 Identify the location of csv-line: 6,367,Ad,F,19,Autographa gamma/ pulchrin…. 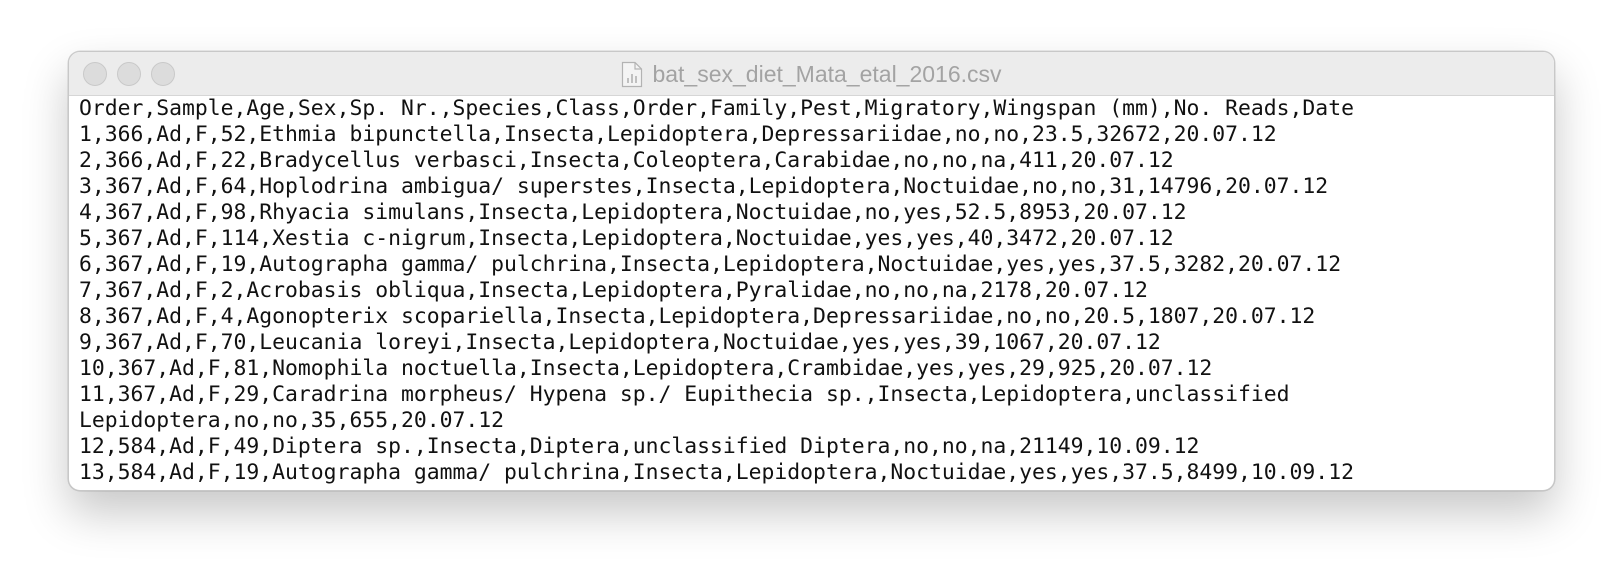
(710, 264).